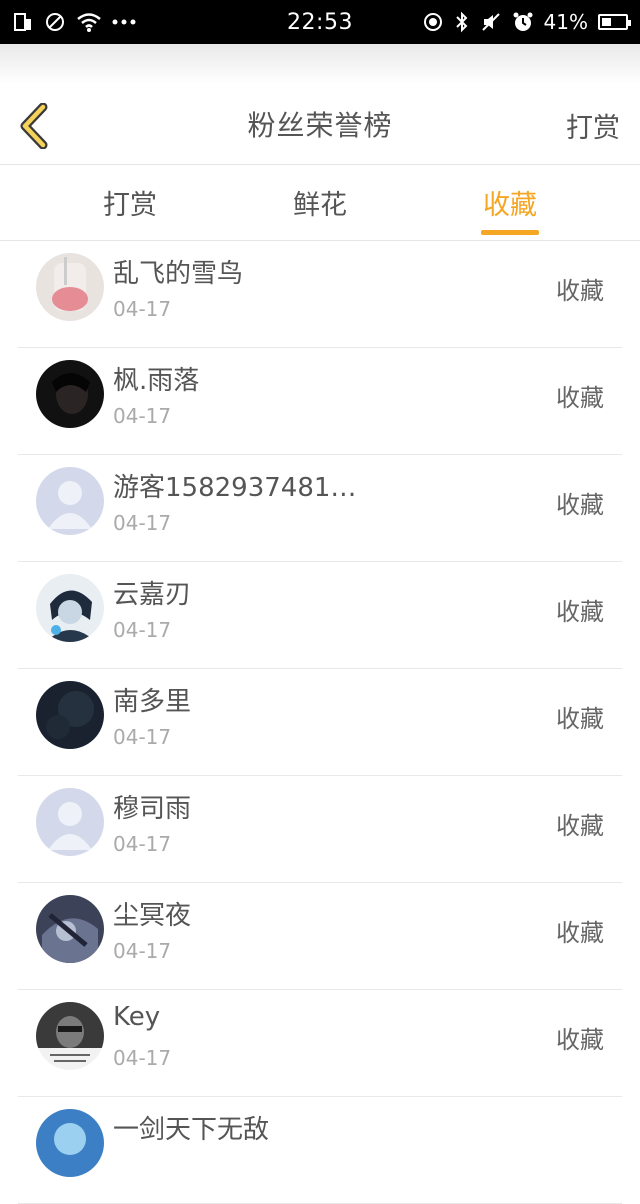 The width and height of the screenshot is (640, 1204). I want to click on list-item: 枫.雨落 04-17 收藏, so click(320, 401).